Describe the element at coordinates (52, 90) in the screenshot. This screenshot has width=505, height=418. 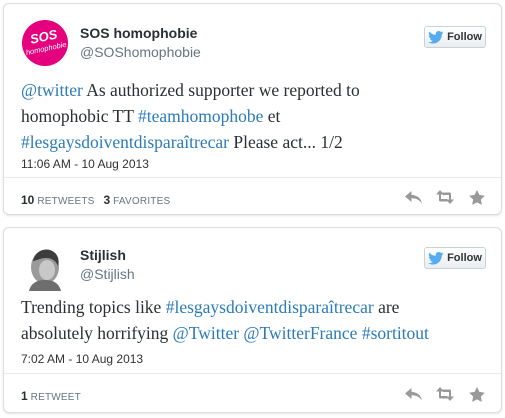
I see `mention-link: @twitter` at that location.